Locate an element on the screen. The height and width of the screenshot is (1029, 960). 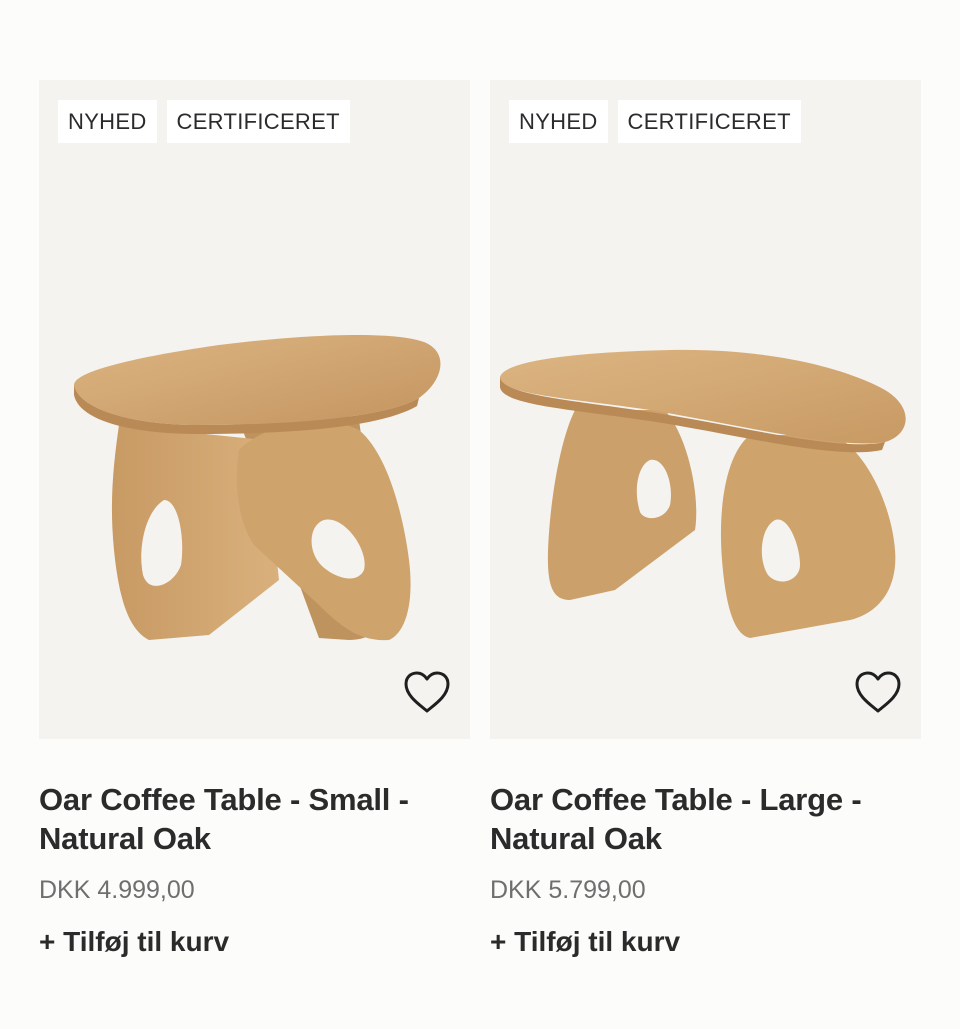
product-title: Oar Coffee Table - Large - Natural Oak is located at coordinates (705, 819).